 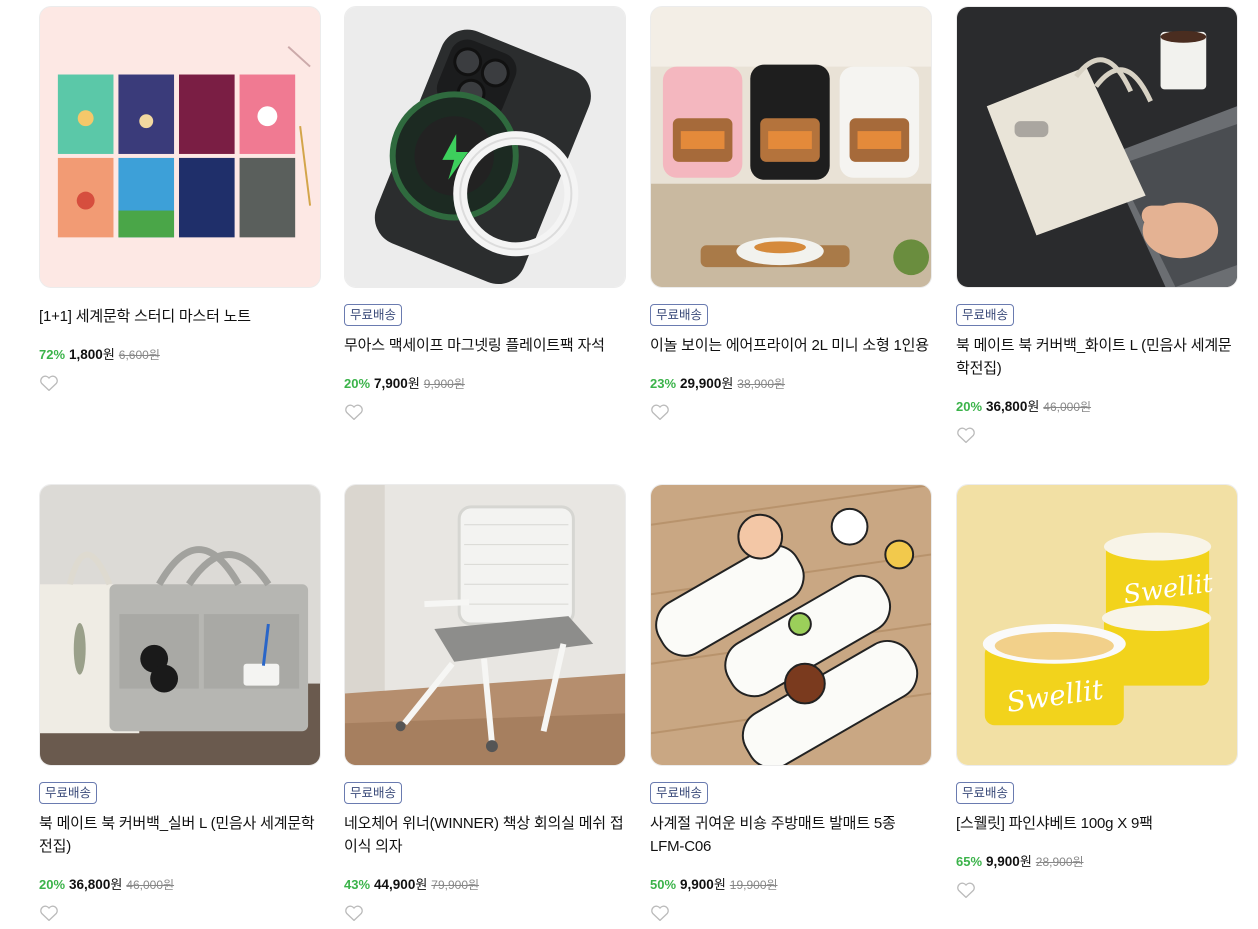 What do you see at coordinates (180, 316) in the screenshot?
I see `product-title: [1+1] 세계문학 스터디 마스터 노트` at bounding box center [180, 316].